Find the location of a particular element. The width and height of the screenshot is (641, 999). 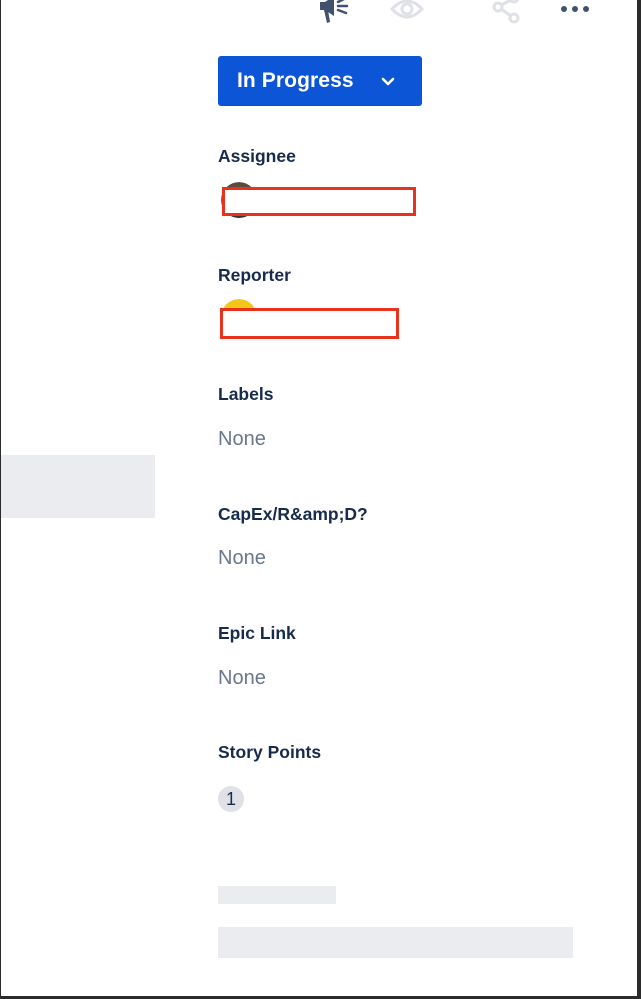

status-label: In Progress is located at coordinates (295, 80).